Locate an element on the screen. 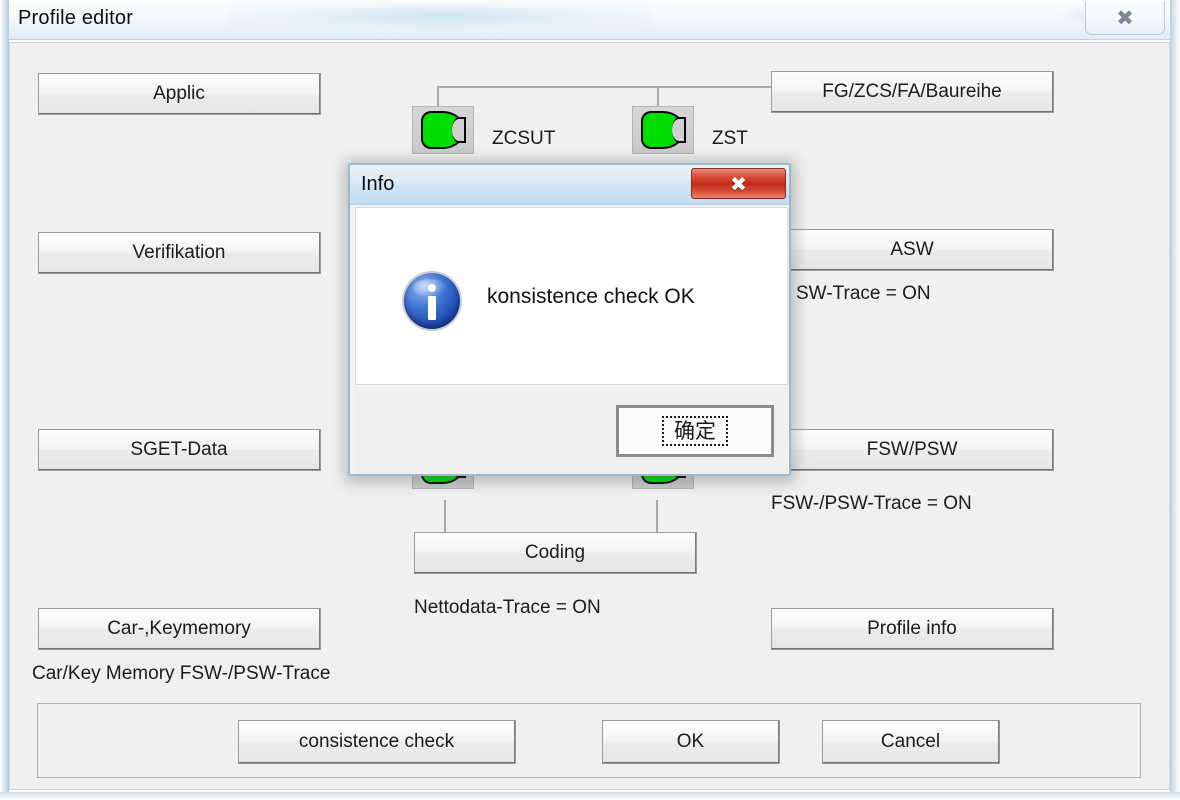 The height and width of the screenshot is (800, 1180). profile-info-button: Profile info is located at coordinates (912, 629).